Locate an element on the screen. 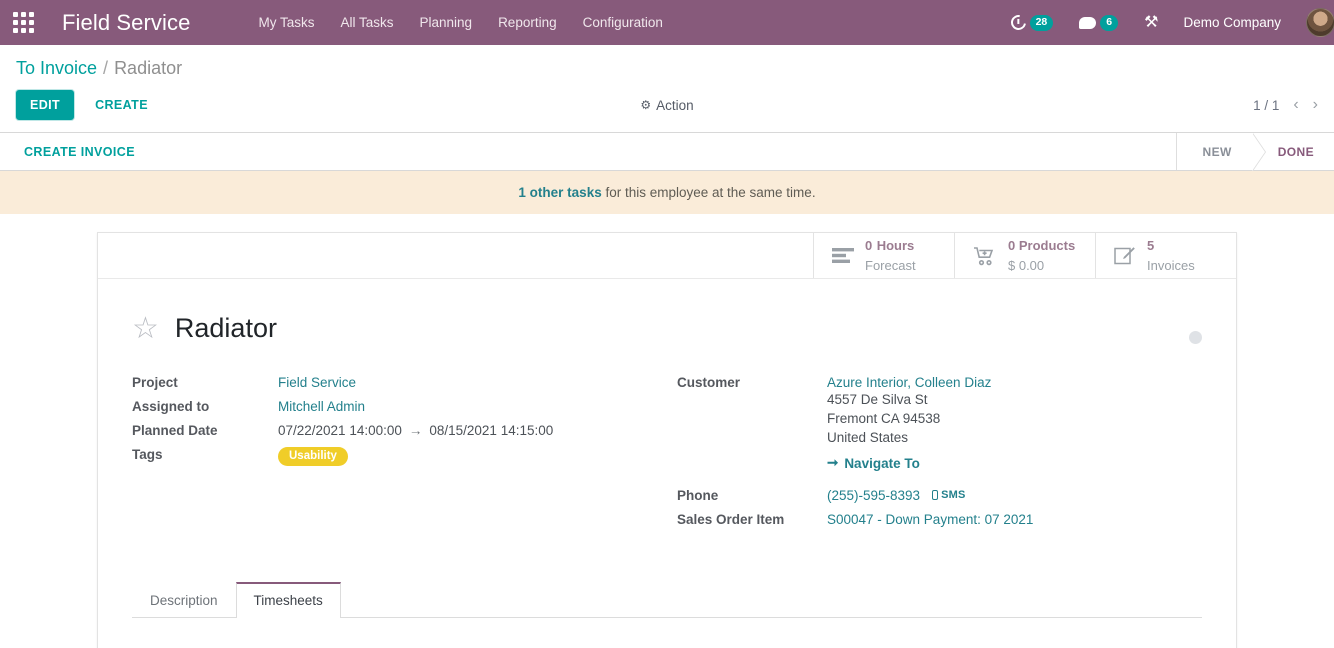 Image resolution: width=1334 pixels, height=648 pixels. sms-label: SMS is located at coordinates (953, 495).